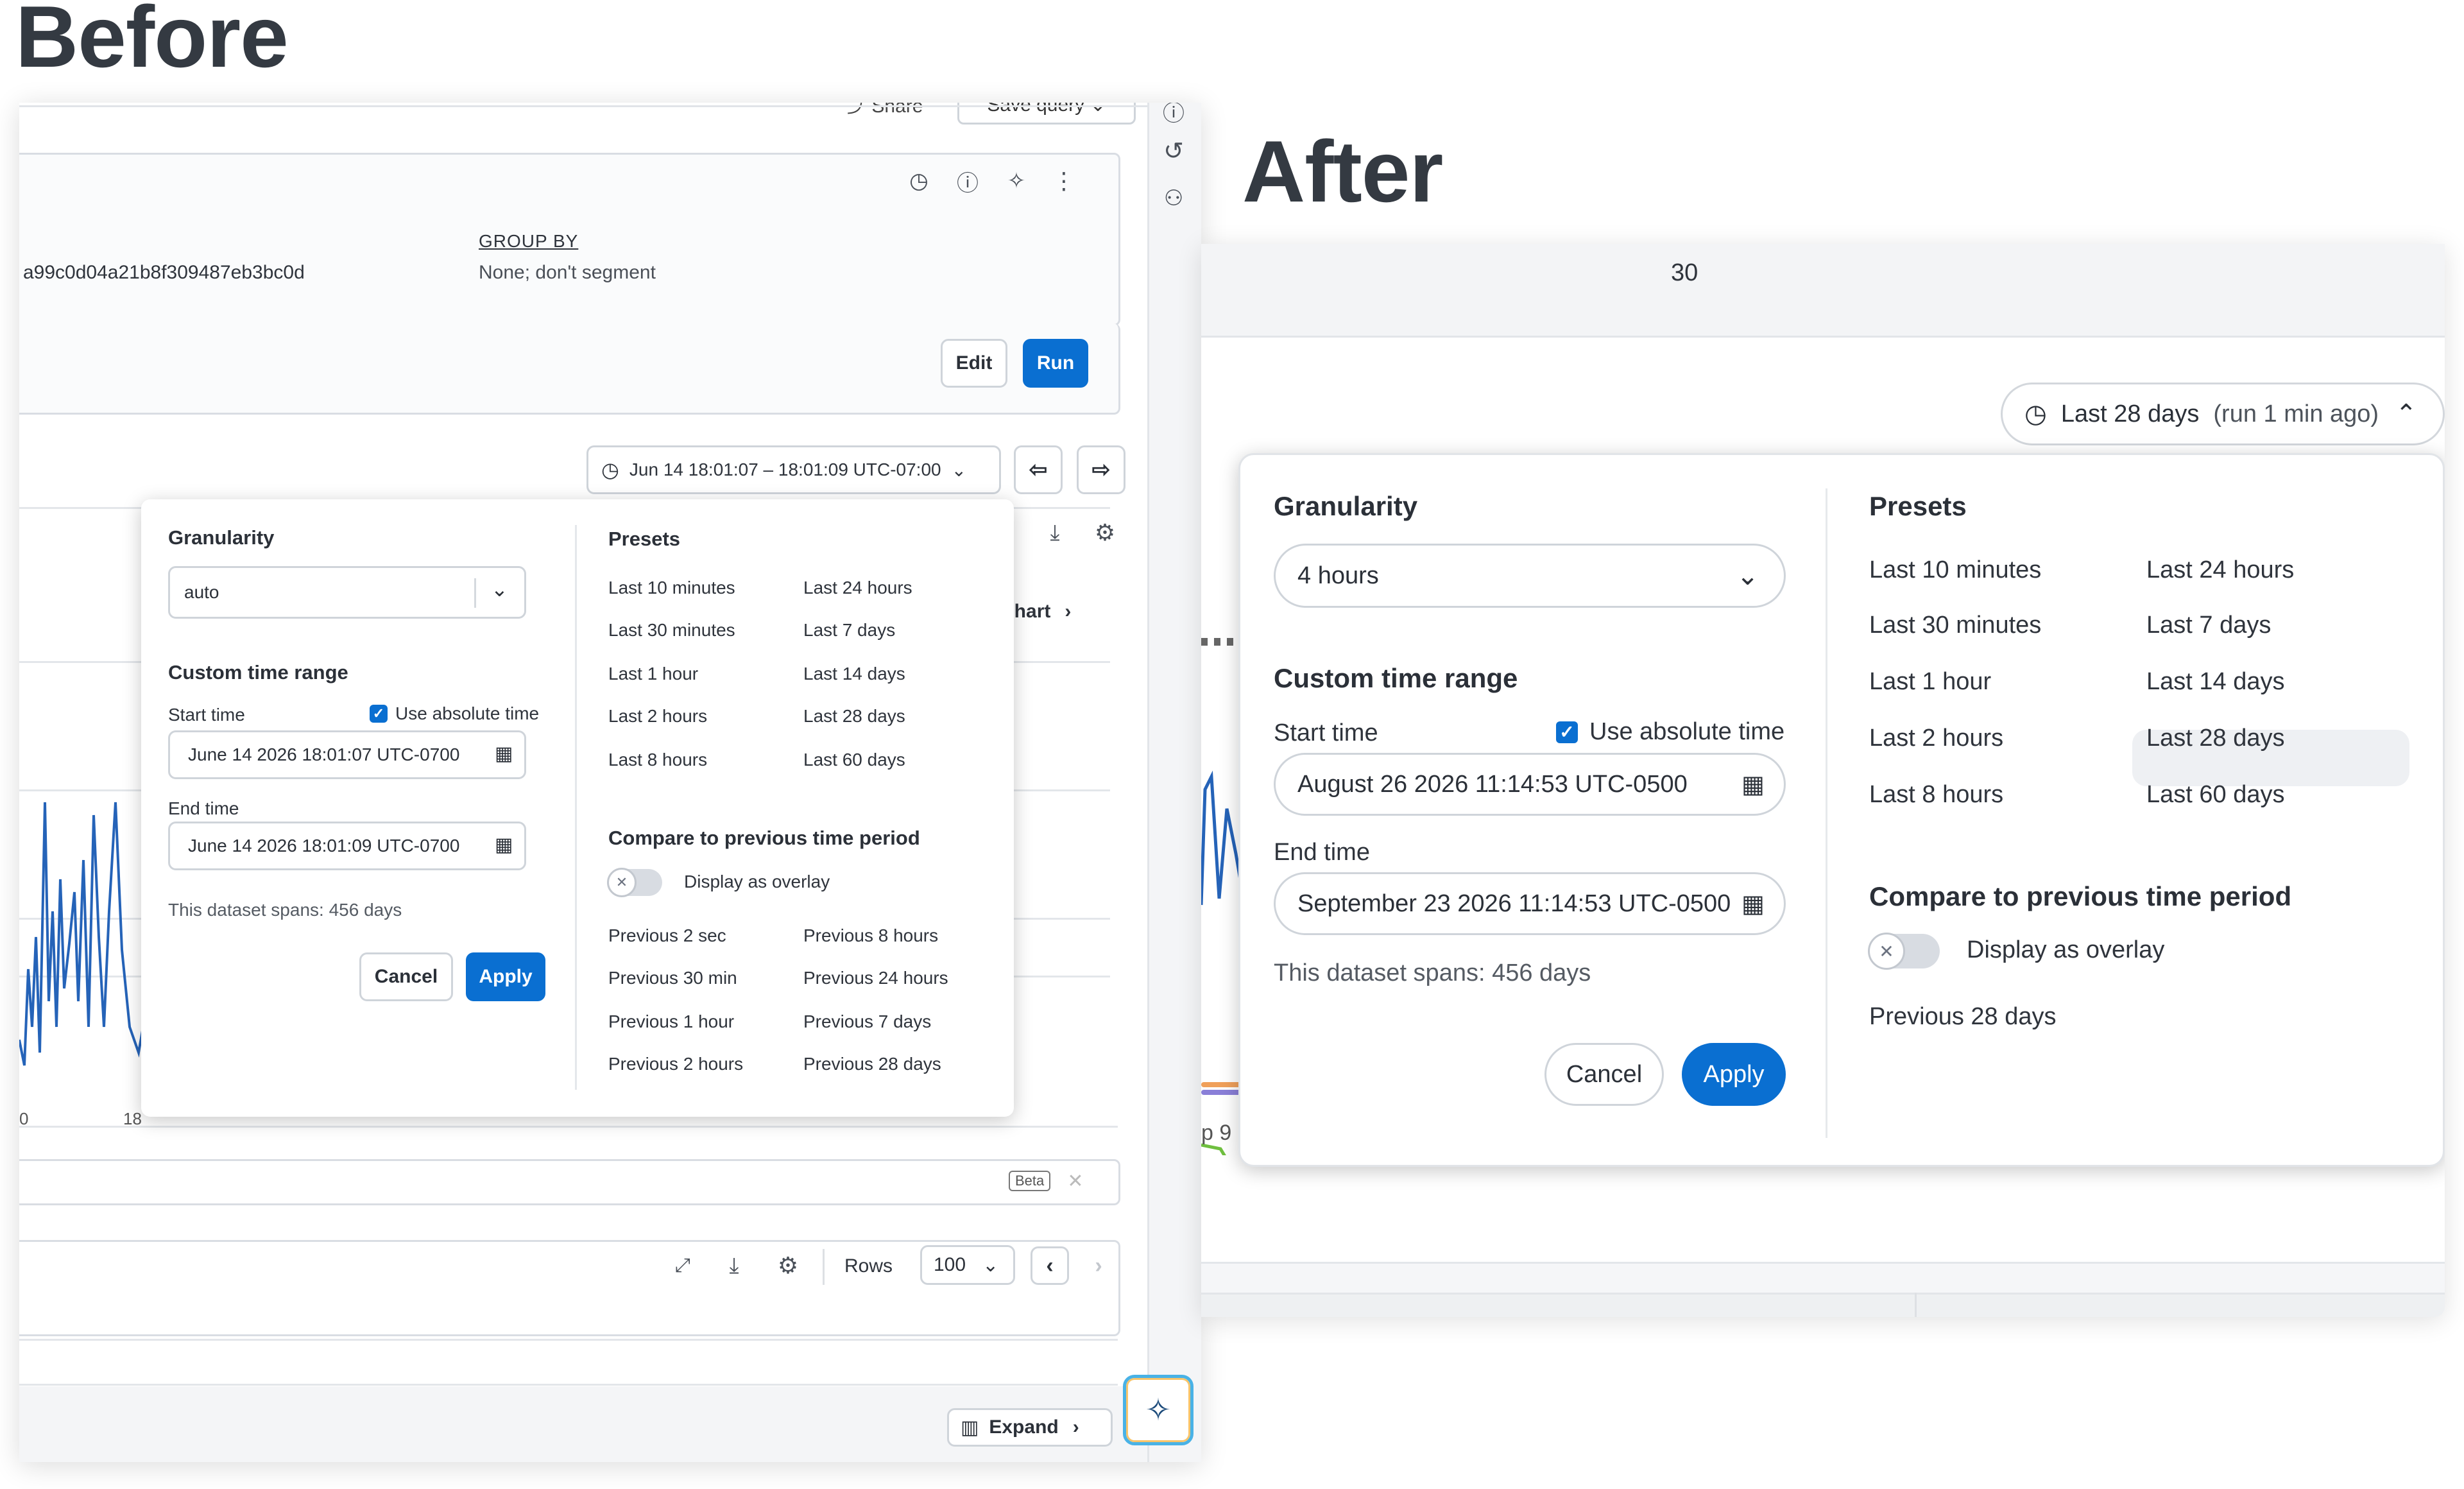 This screenshot has height=1489, width=2464. I want to click on granularity-select: 4 hours ⌄, so click(1530, 576).